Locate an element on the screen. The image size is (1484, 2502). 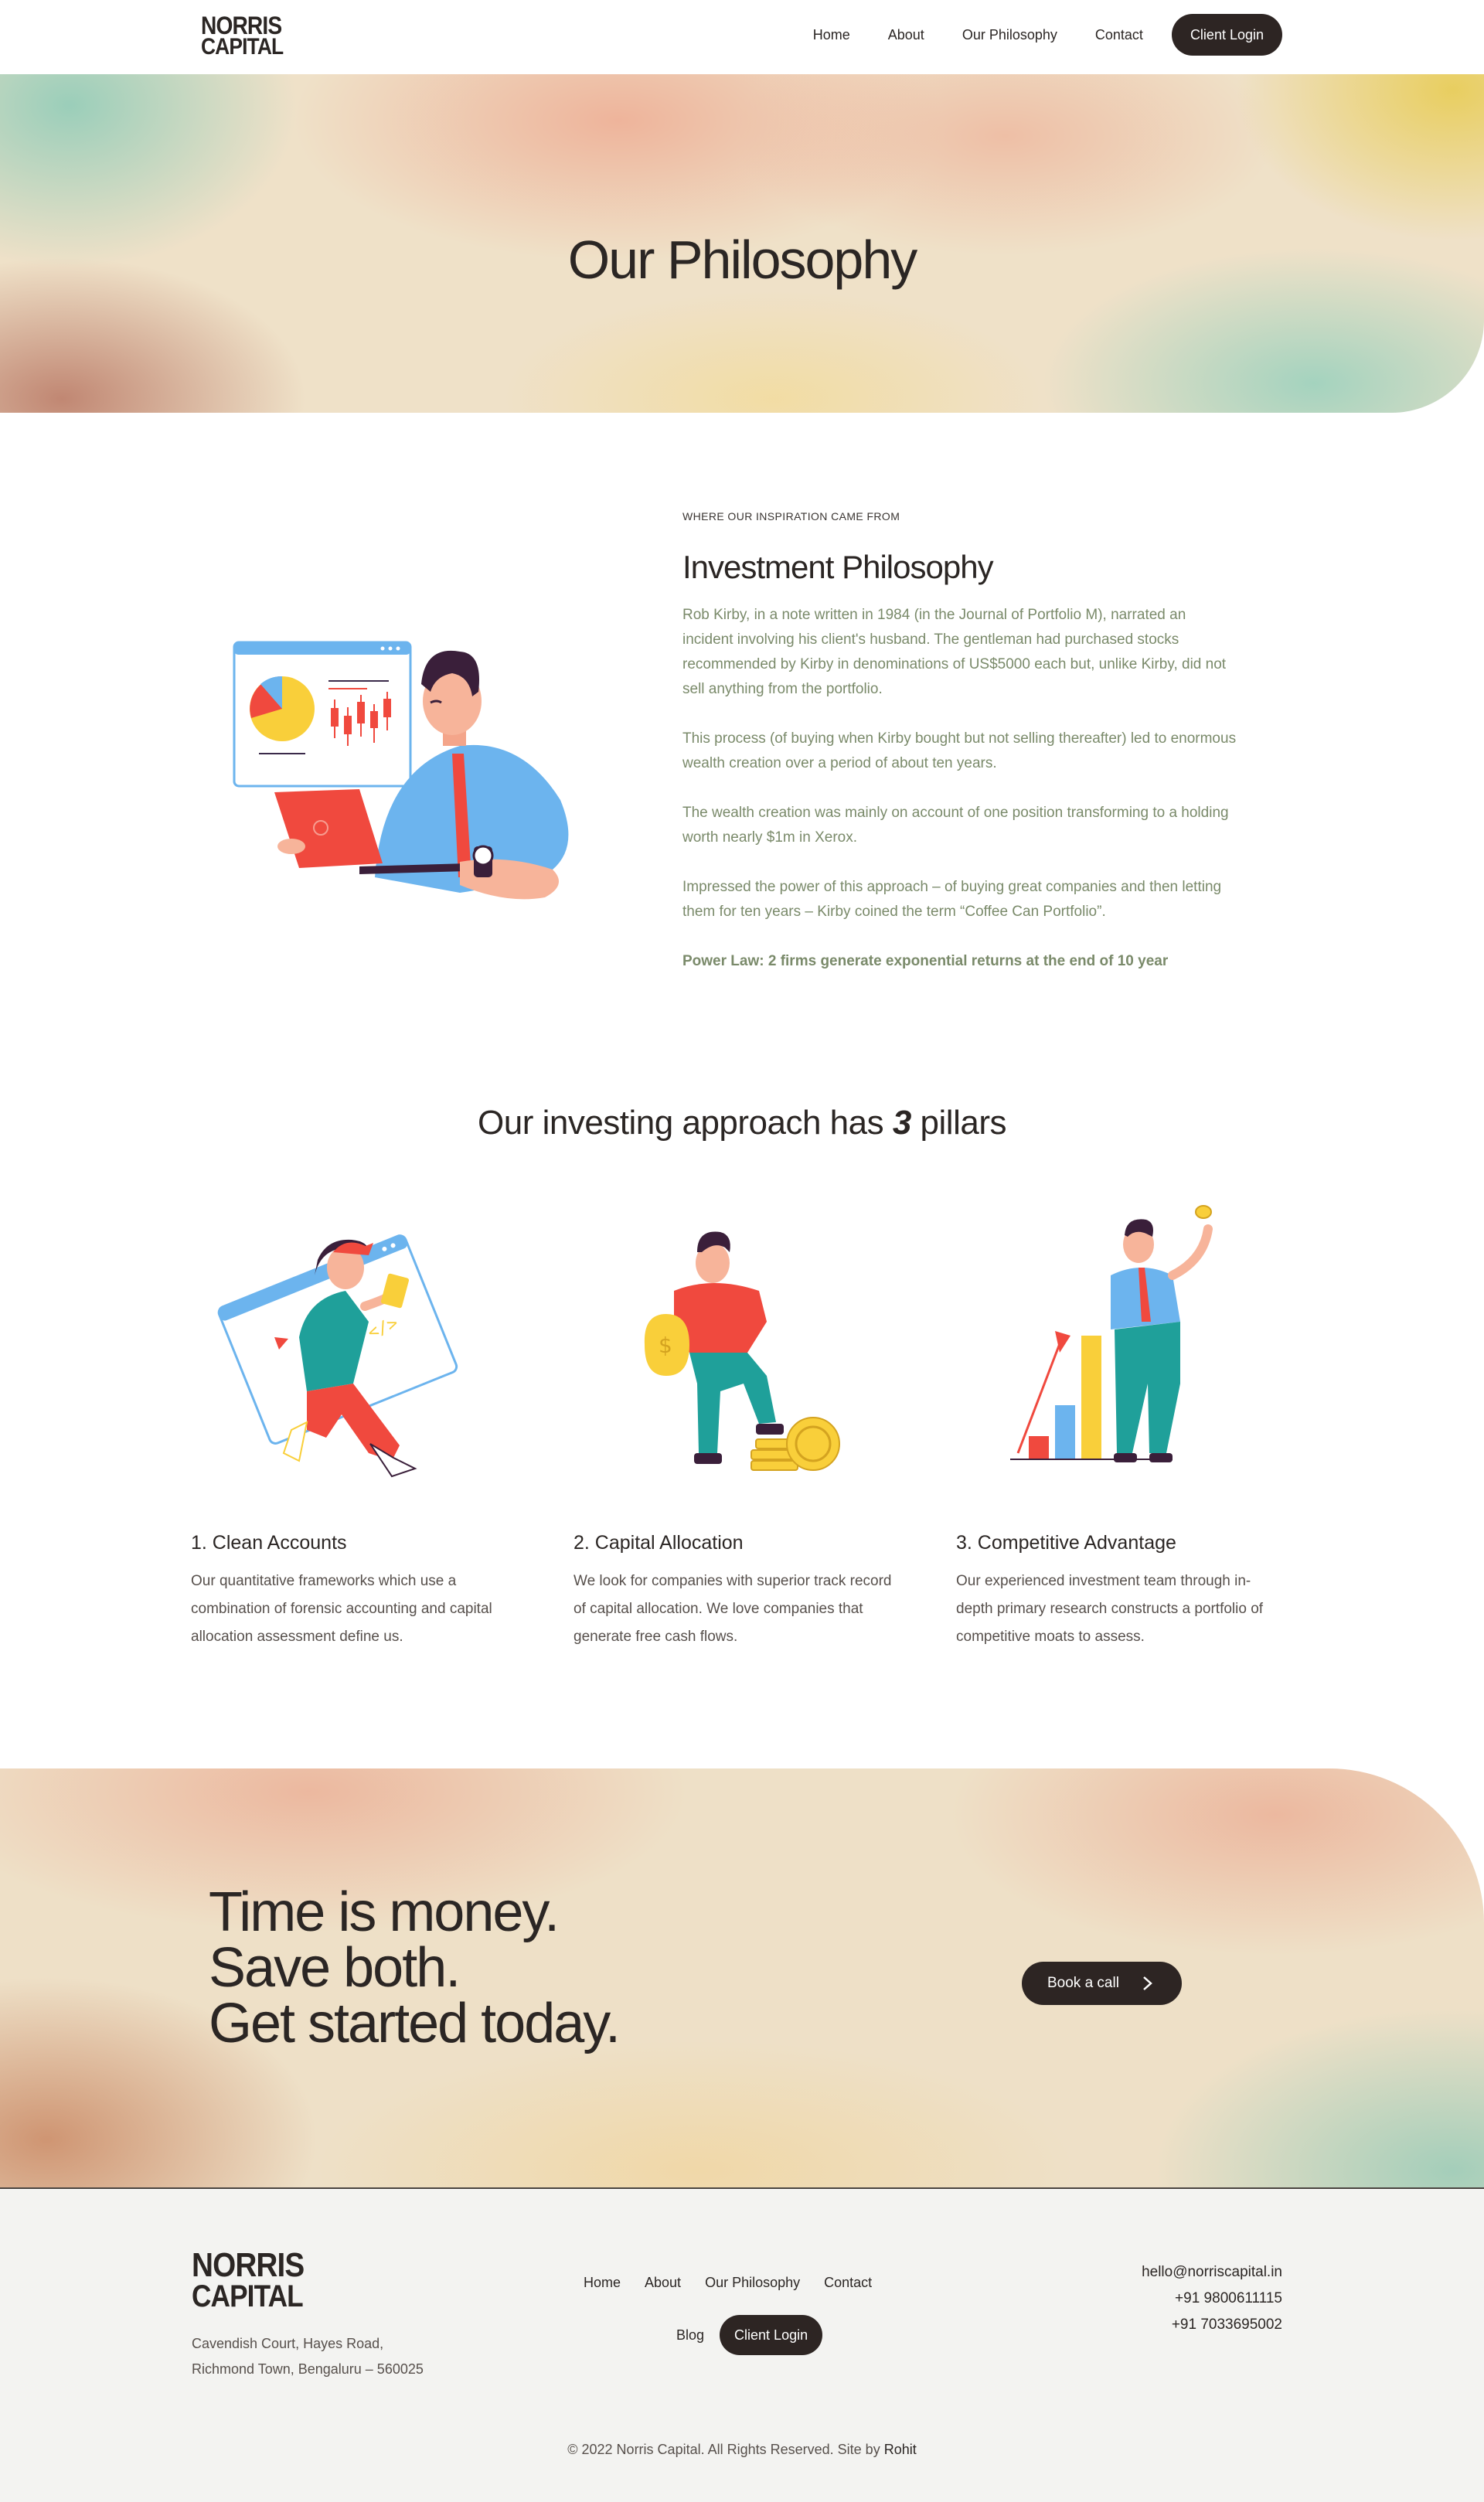
logo-line-2: CAPITAL is located at coordinates (242, 47).